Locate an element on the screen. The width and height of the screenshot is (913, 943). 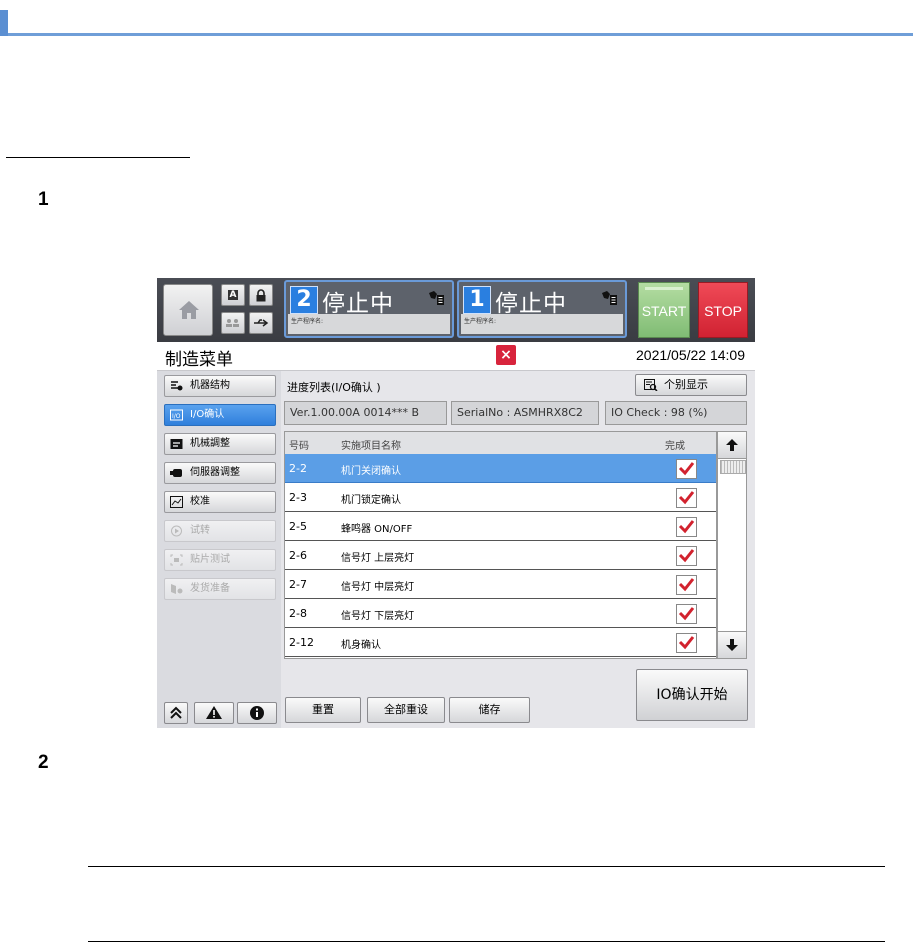
sidebar-item-label: 机器结构 is located at coordinates (210, 385).